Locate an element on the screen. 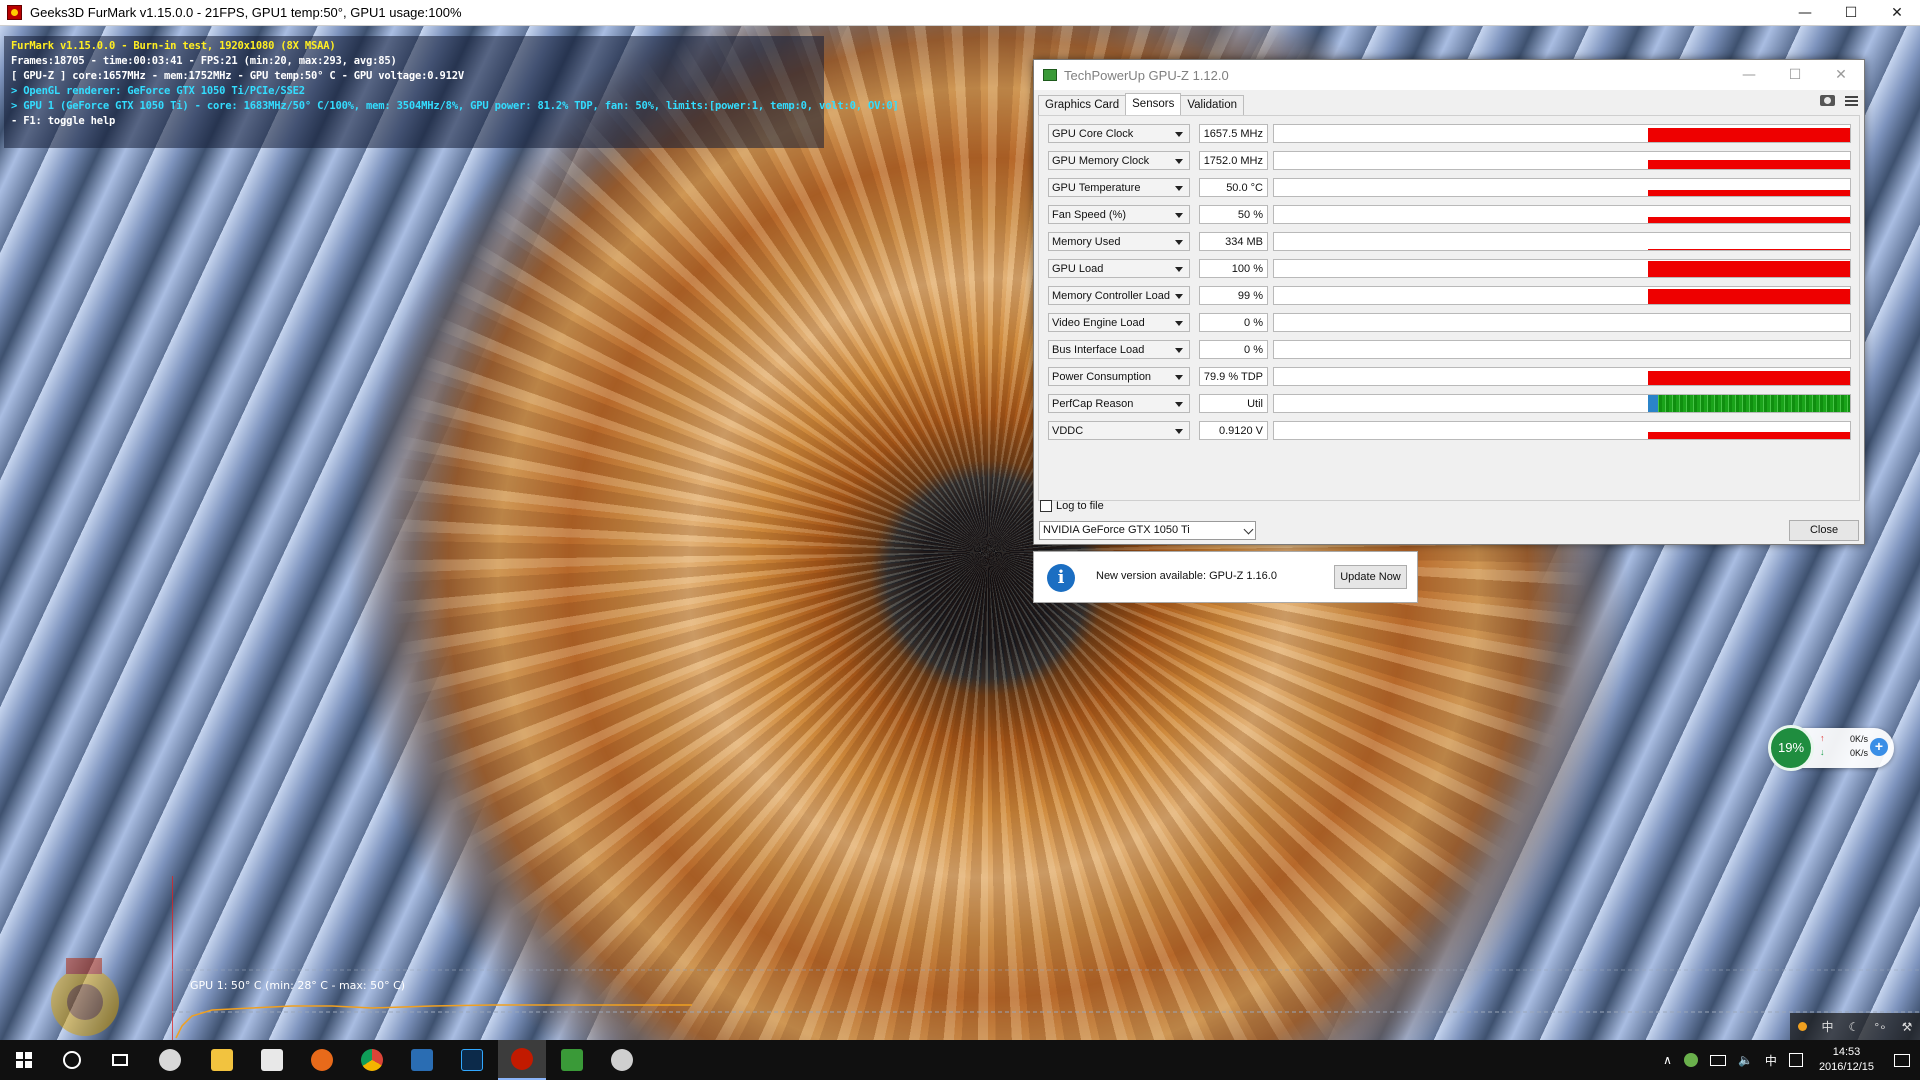 The width and height of the screenshot is (1920, 1080). taskbar-app-editor is located at coordinates (422, 1060).